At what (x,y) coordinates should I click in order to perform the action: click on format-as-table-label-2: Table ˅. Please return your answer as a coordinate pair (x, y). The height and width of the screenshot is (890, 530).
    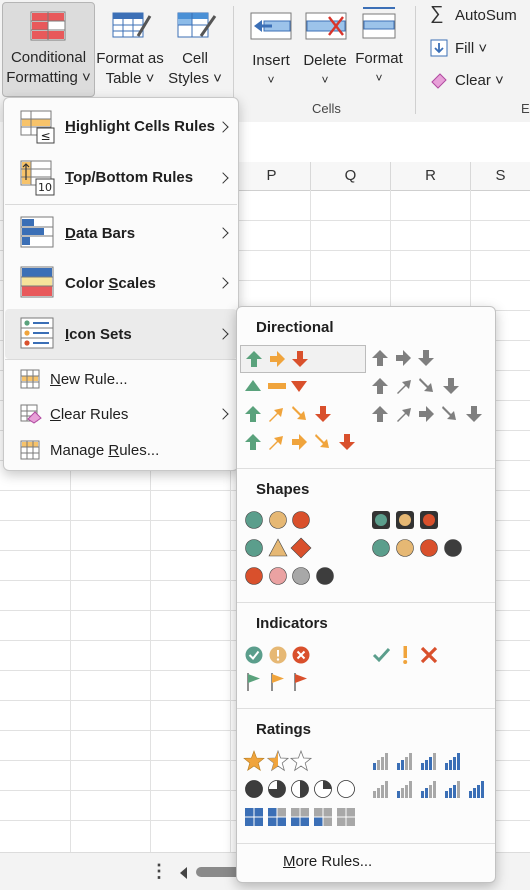
    Looking at the image, I should click on (130, 78).